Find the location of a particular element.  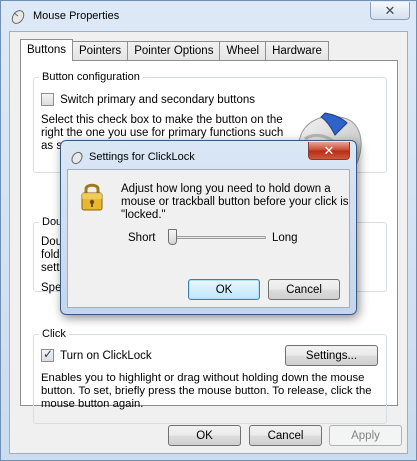

close-button: ✕ is located at coordinates (390, 11).